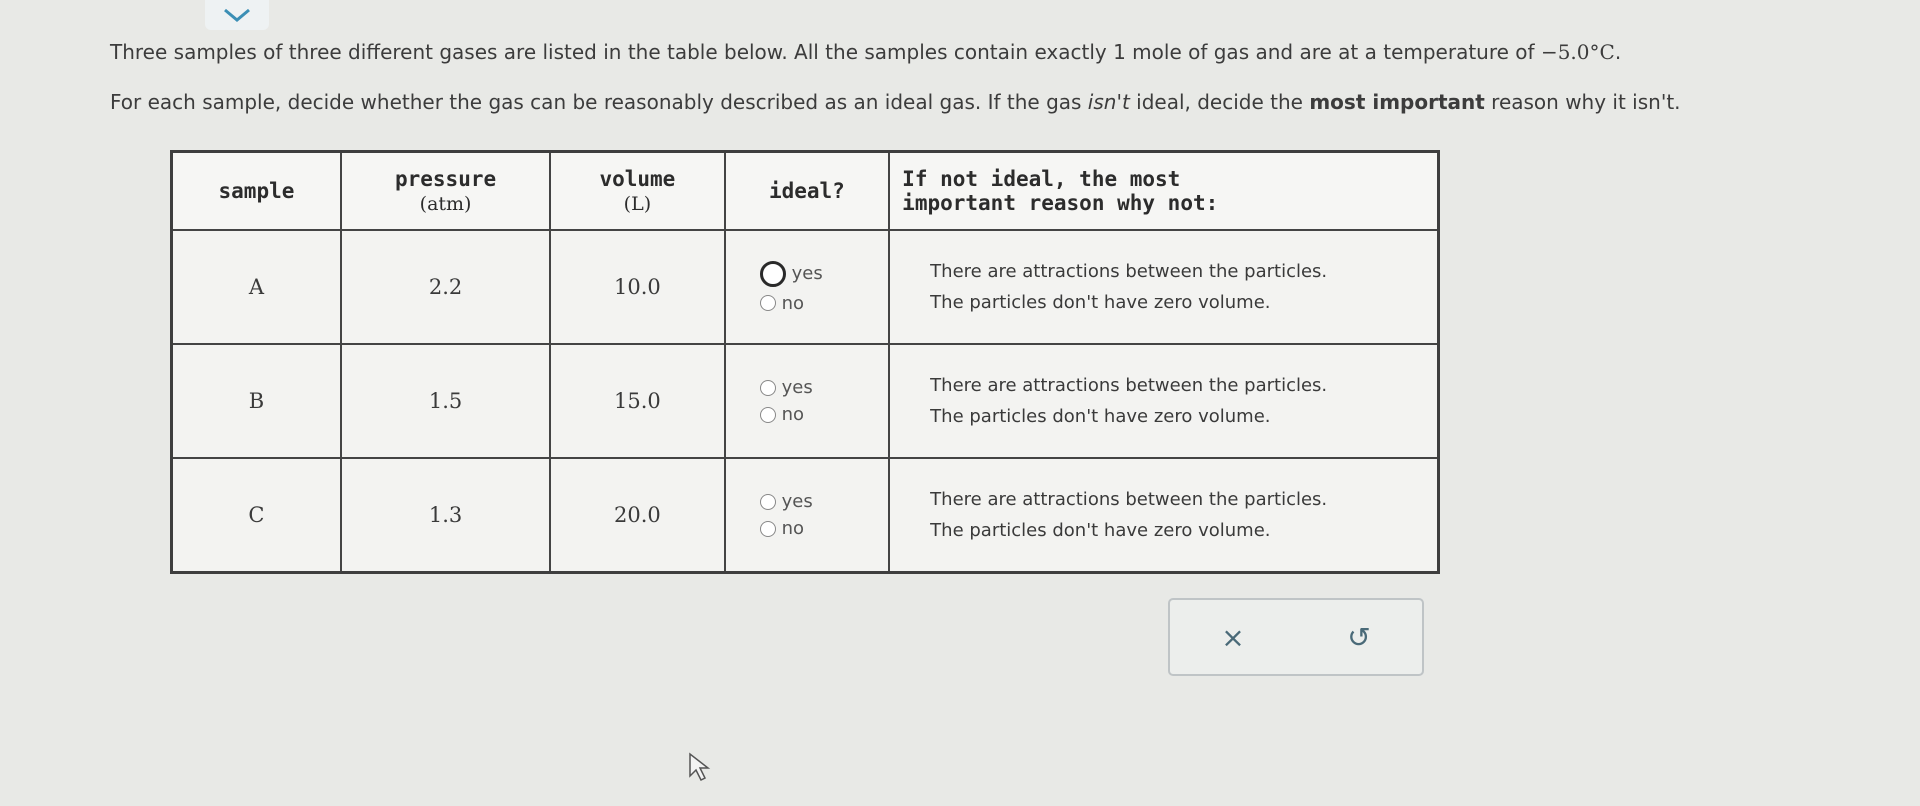  What do you see at coordinates (637, 287) in the screenshot?
I see `volume-cell: 10.0` at bounding box center [637, 287].